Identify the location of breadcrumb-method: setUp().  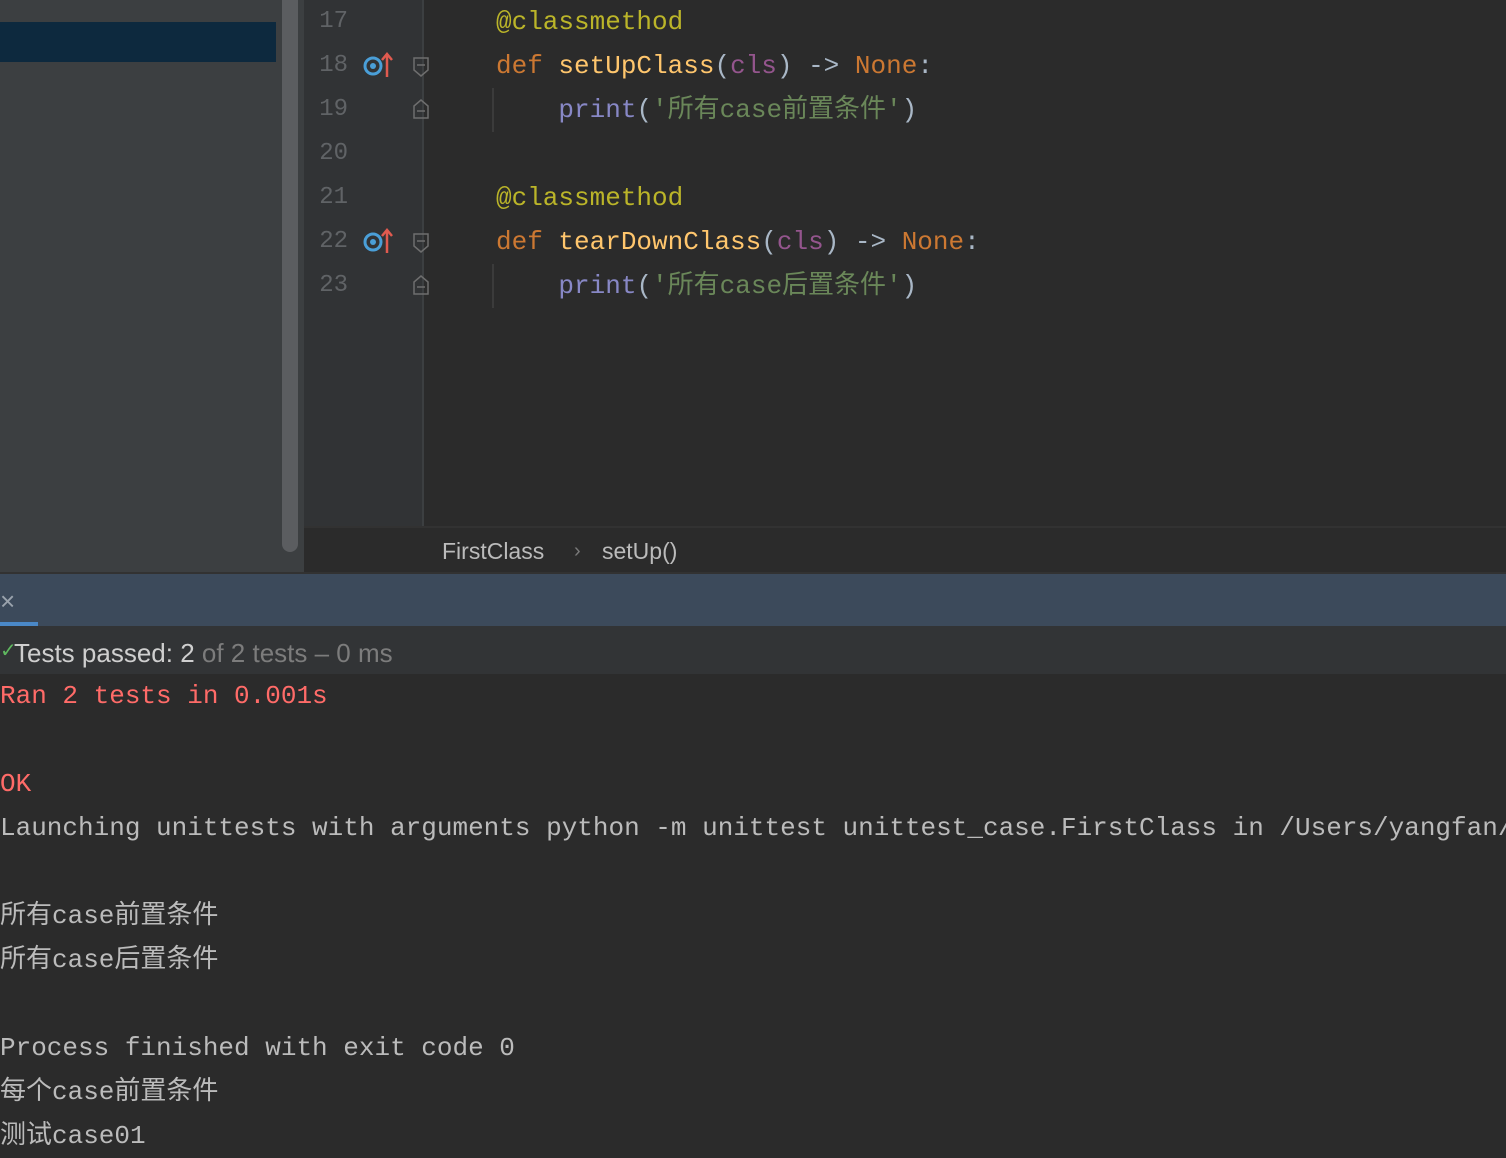
(639, 551).